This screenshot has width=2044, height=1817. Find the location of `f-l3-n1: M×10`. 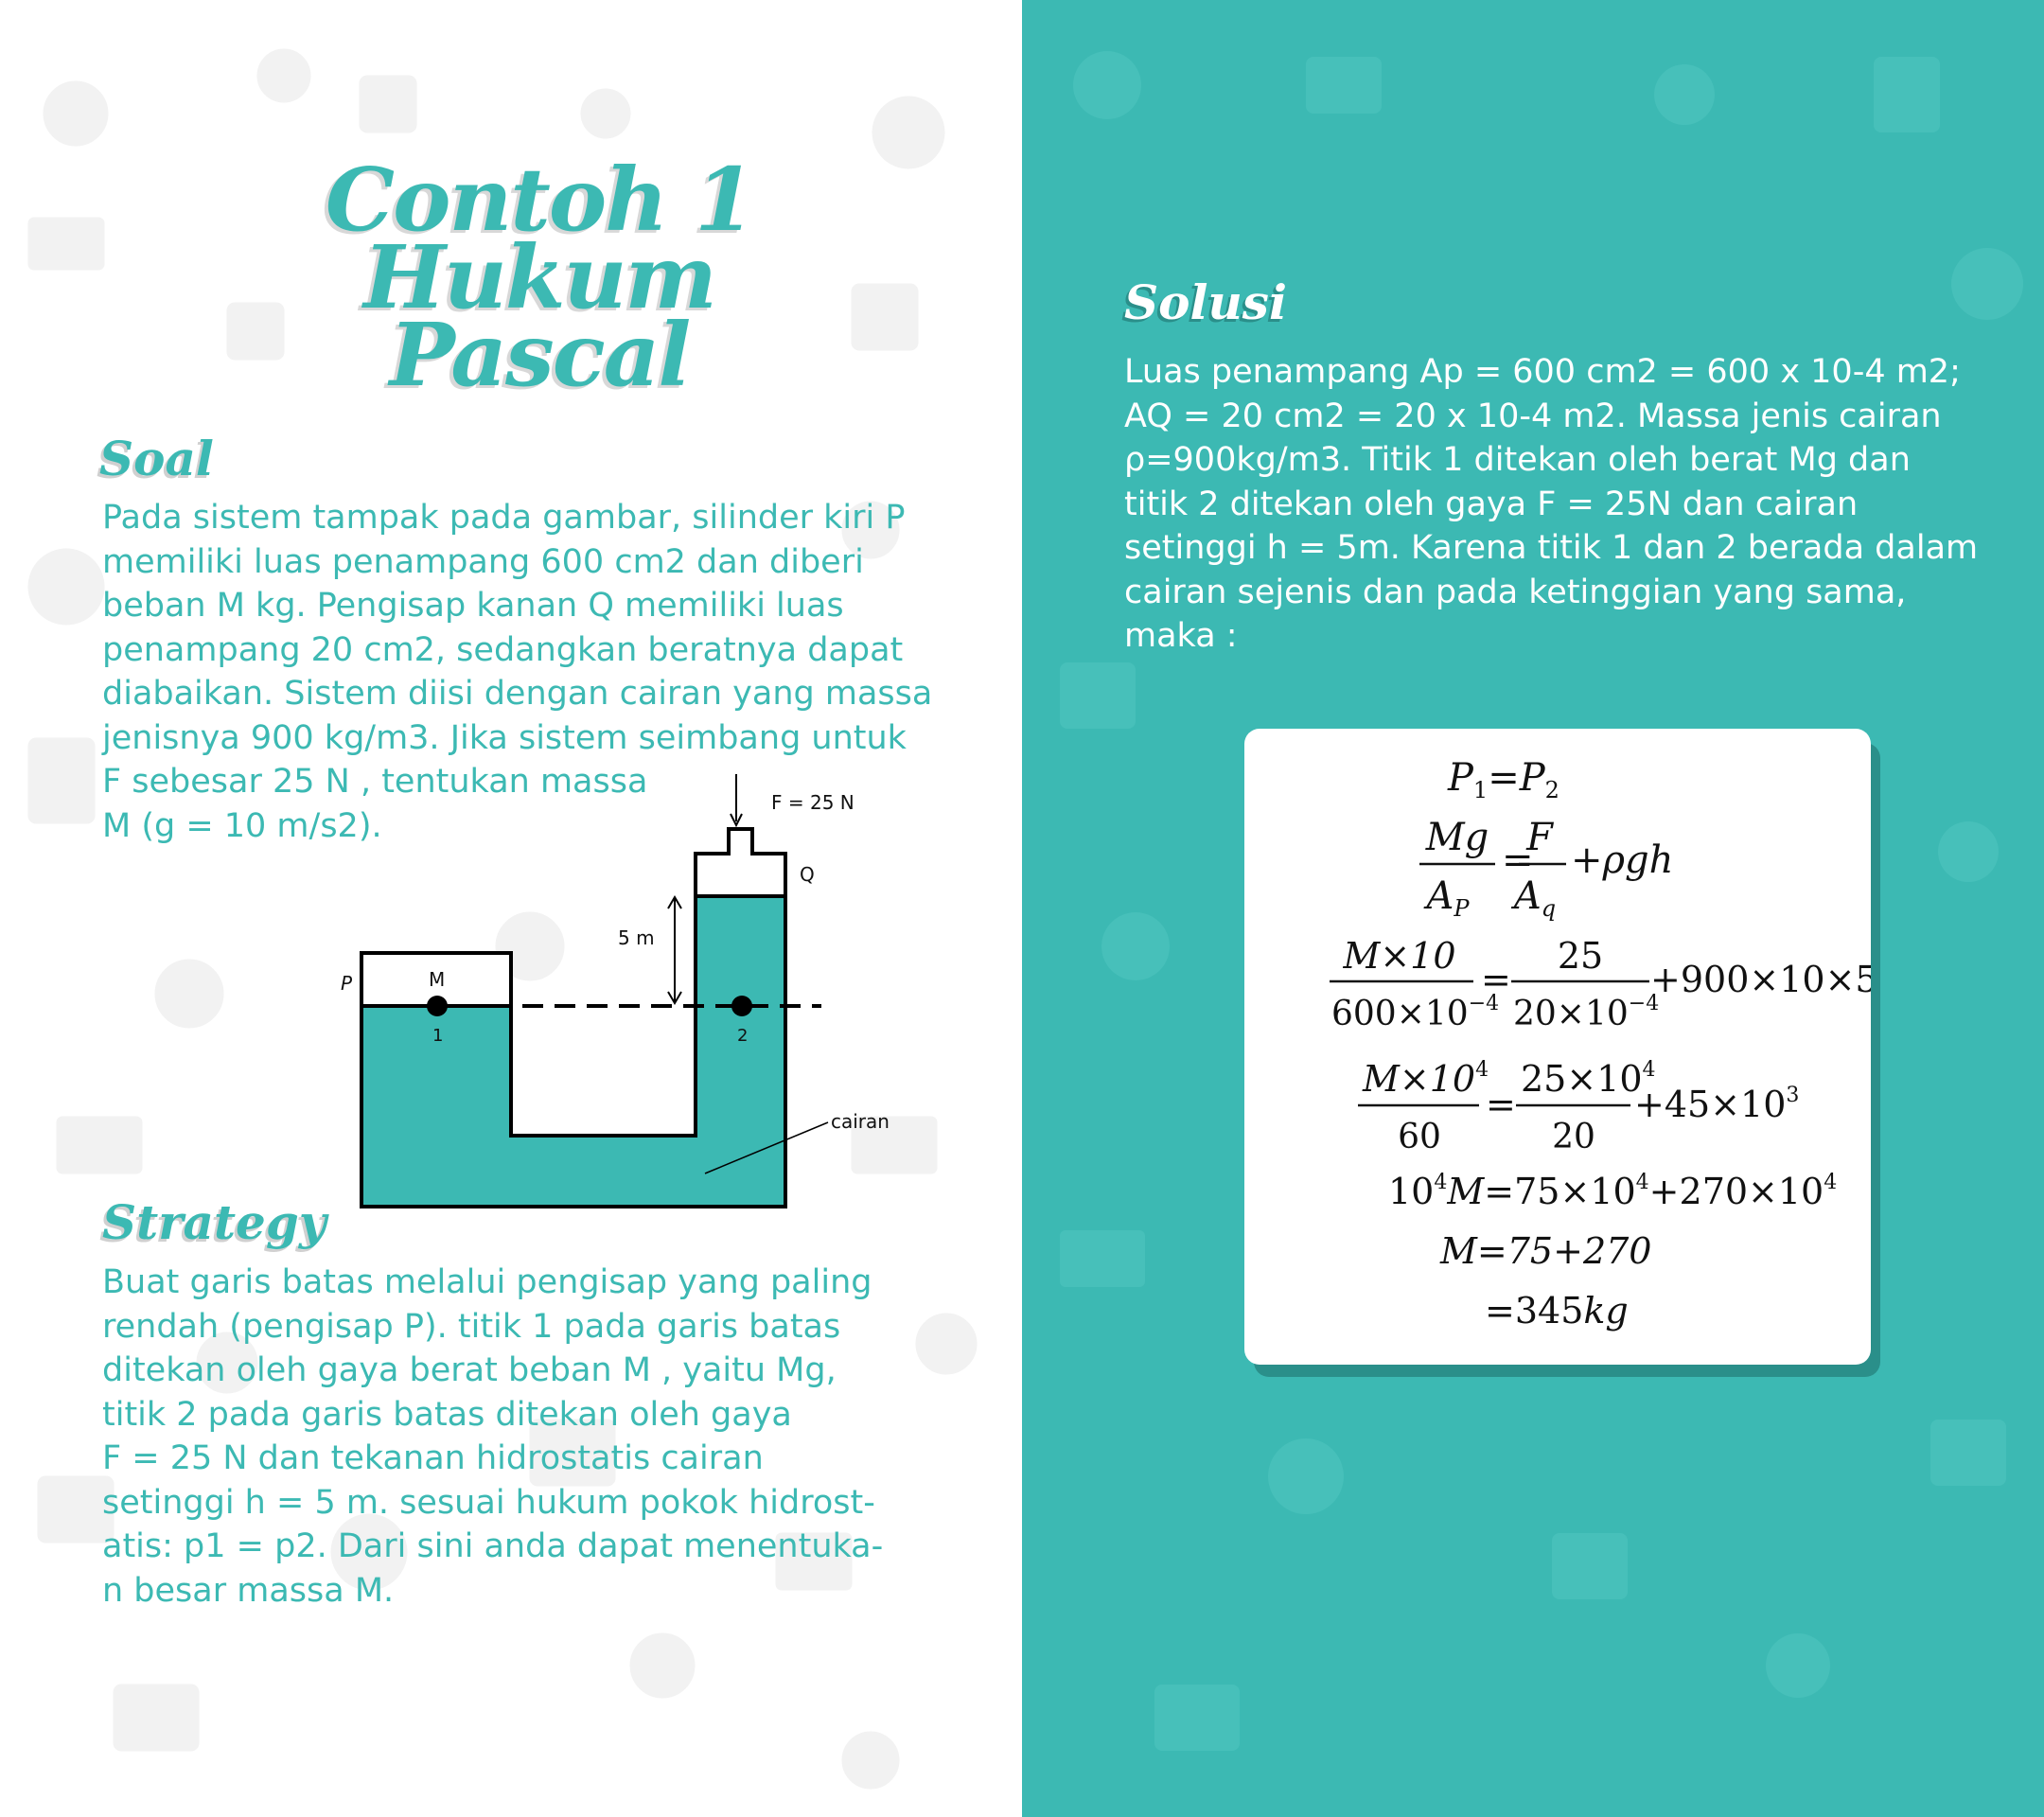

f-l3-n1: M×10 is located at coordinates (1398, 956).